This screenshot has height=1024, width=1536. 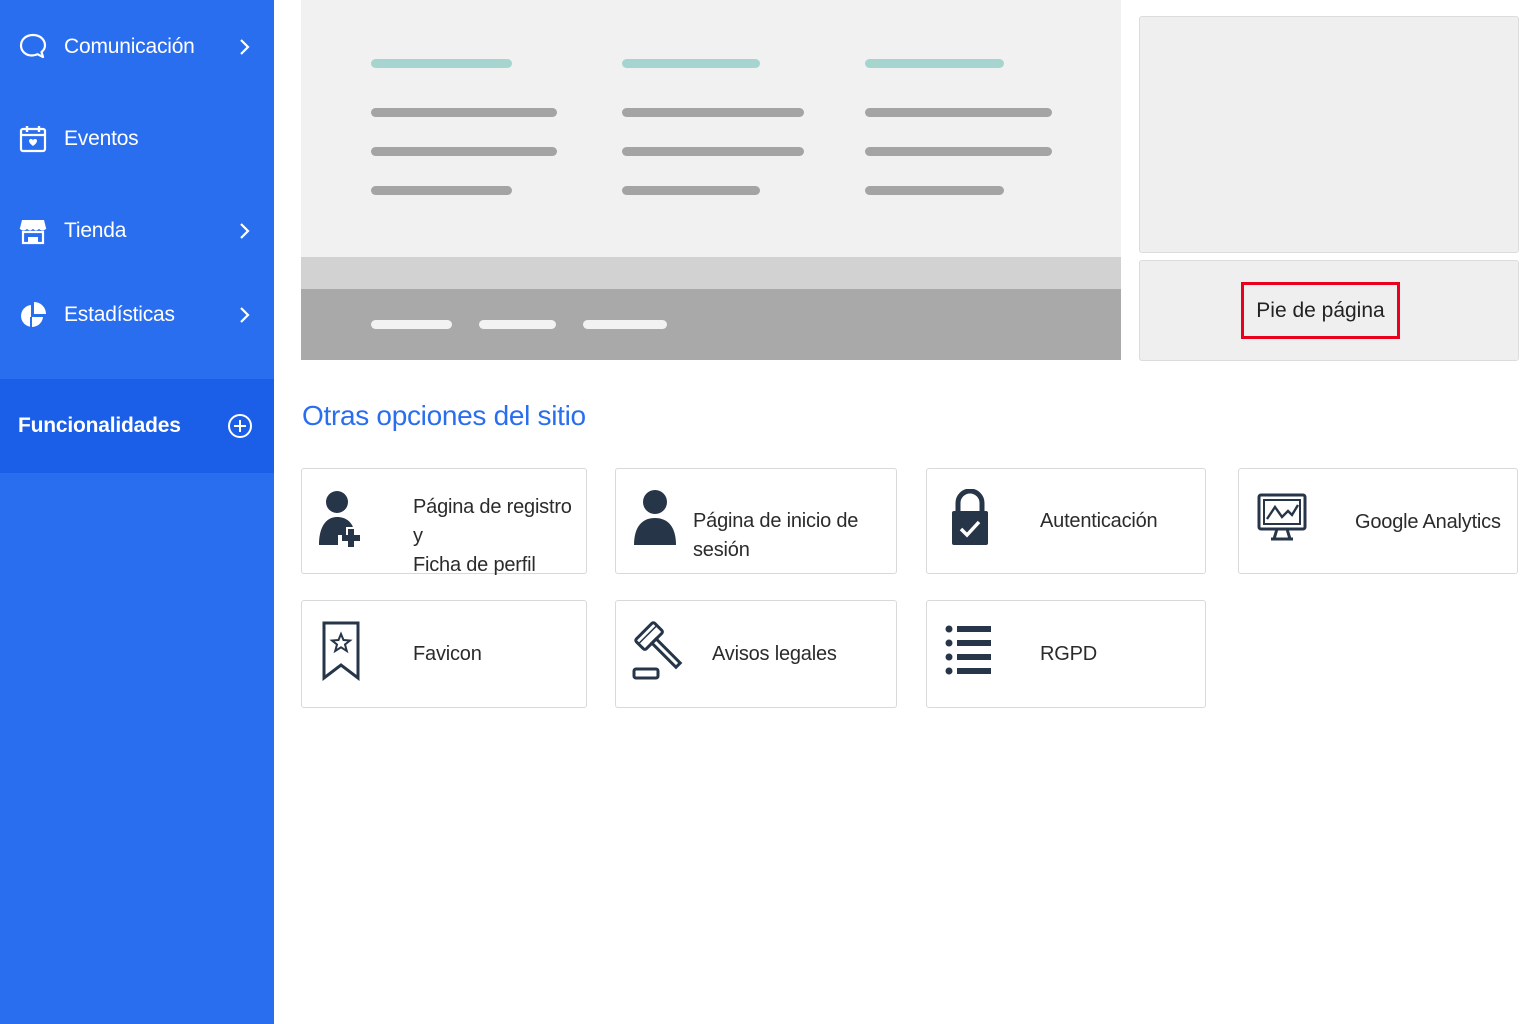 What do you see at coordinates (776, 535) in the screenshot?
I see `card-label: Página de inicio de sesión` at bounding box center [776, 535].